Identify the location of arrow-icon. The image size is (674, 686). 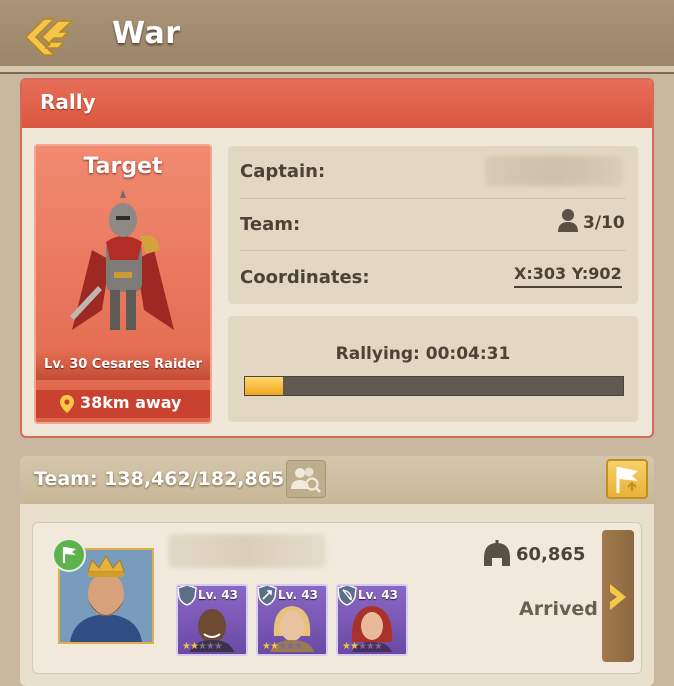
(267, 596).